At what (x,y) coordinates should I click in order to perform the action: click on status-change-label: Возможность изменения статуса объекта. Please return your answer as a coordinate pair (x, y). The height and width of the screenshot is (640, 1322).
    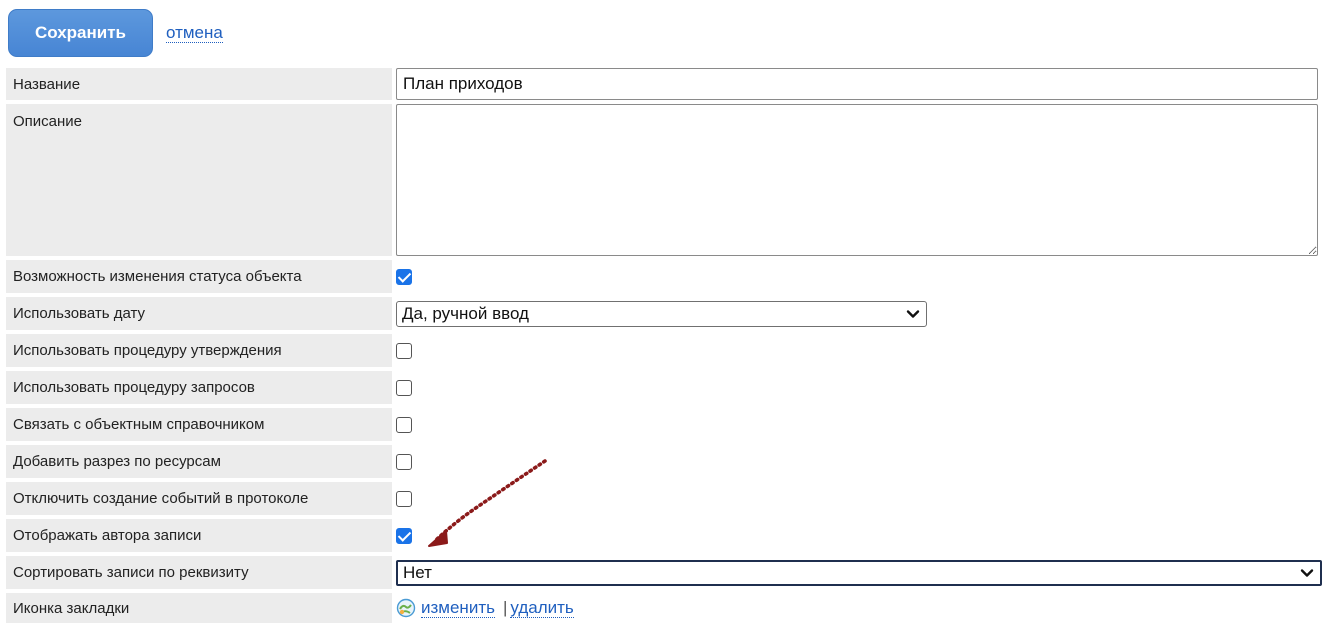
    Looking at the image, I should click on (199, 276).